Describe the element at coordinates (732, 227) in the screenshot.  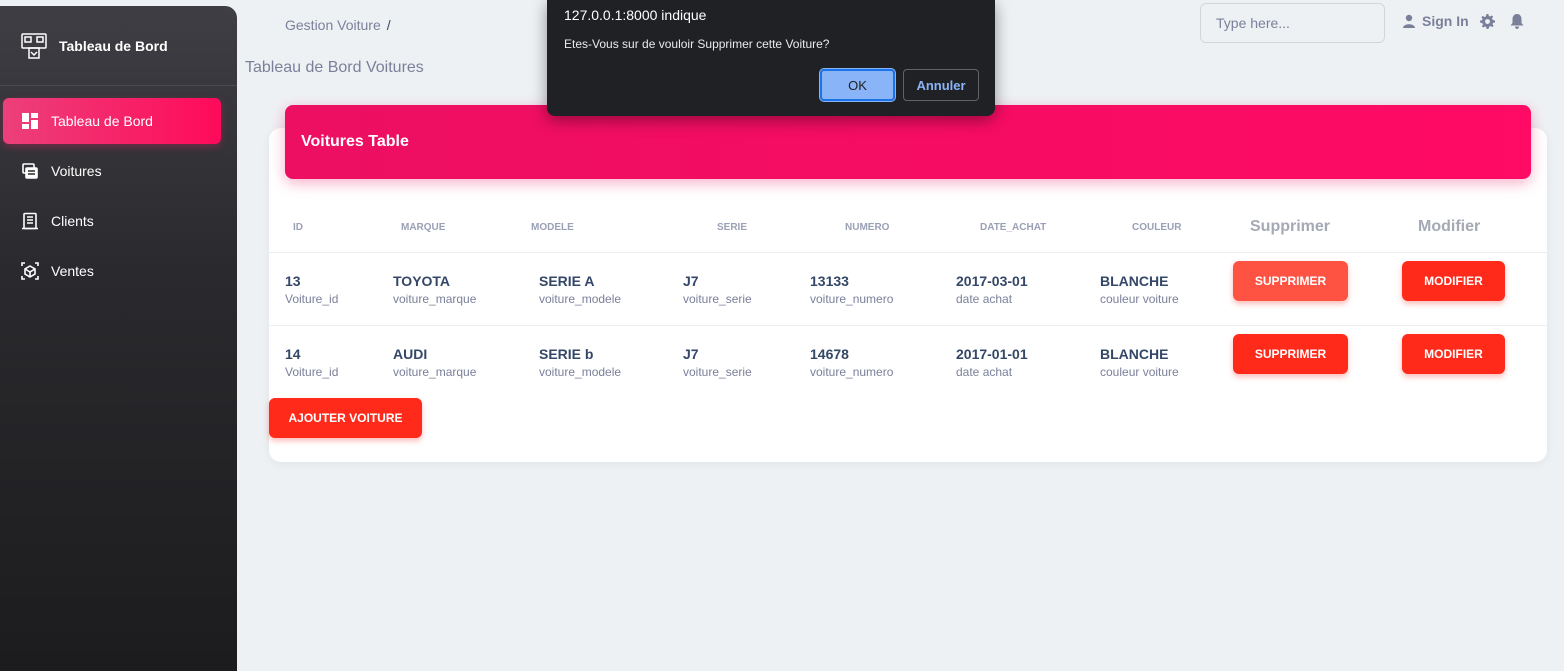
I see `column-header-serie: SERIE` at that location.